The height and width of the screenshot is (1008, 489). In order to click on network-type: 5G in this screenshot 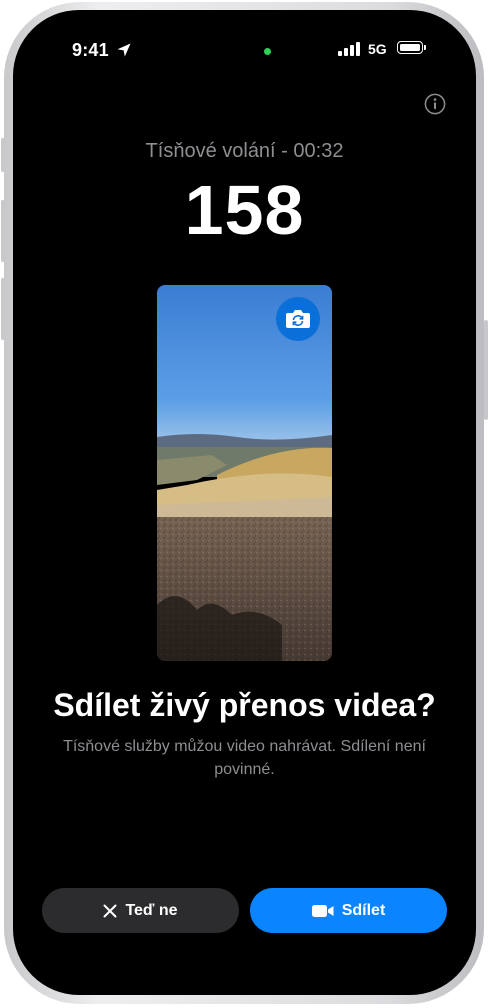, I will do `click(377, 49)`.